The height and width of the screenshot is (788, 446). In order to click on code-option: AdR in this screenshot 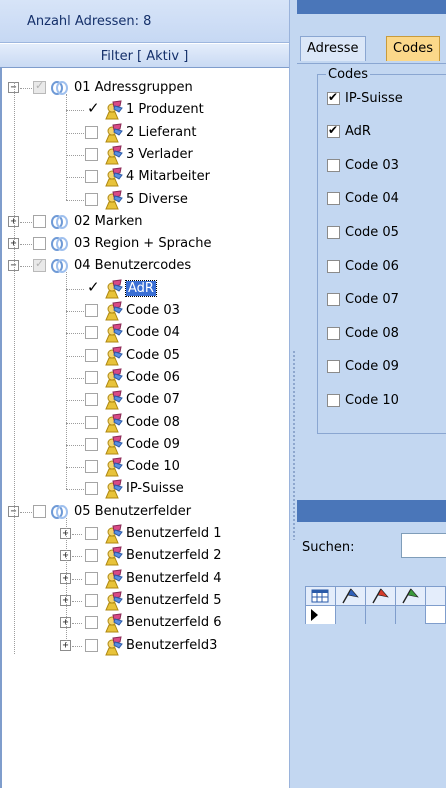, I will do `click(349, 132)`.